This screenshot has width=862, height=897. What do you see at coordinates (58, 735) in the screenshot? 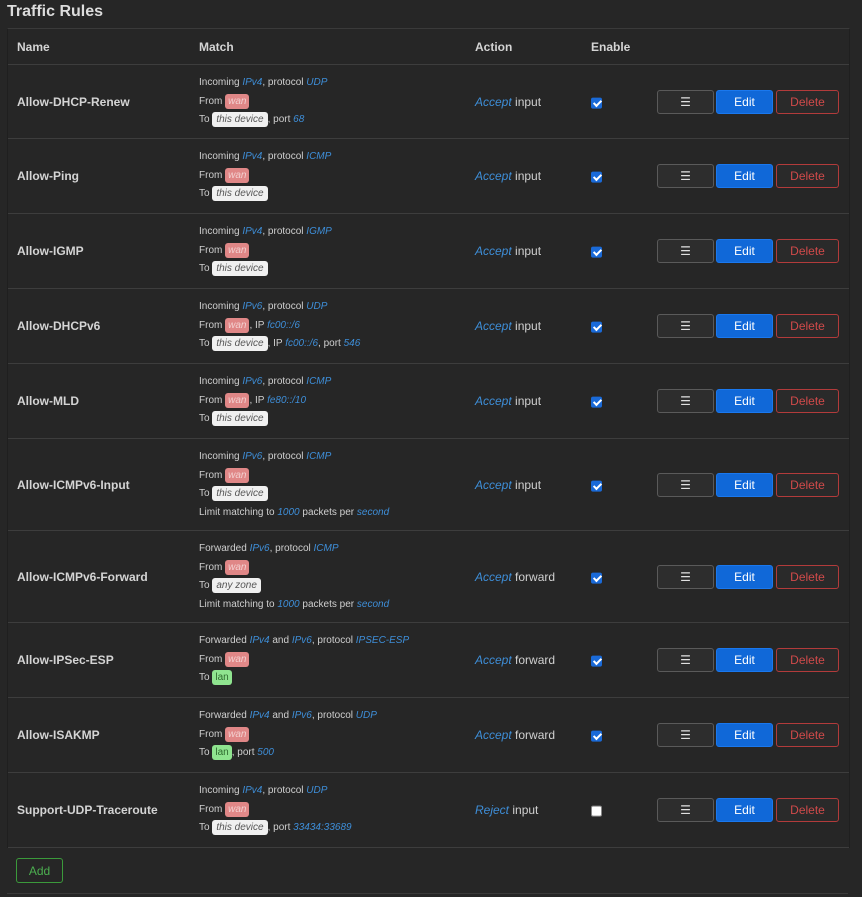
I see `rule-name: Allow-ISAKMP` at bounding box center [58, 735].